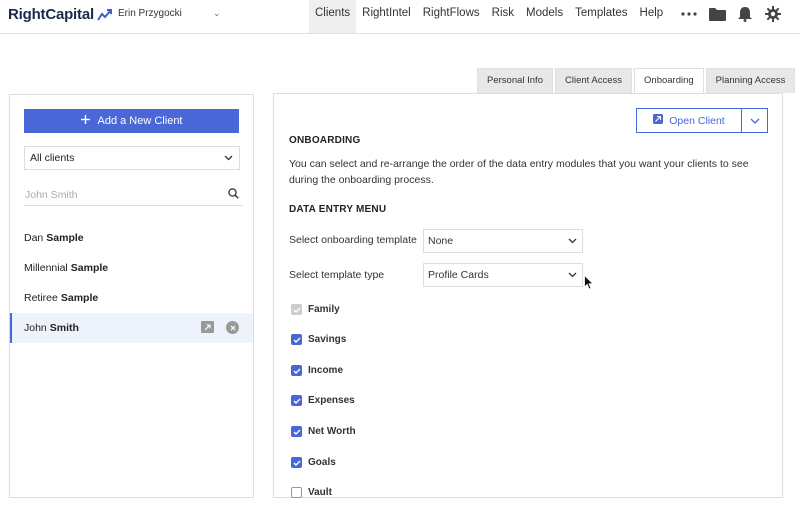  I want to click on row-actions, so click(220, 327).